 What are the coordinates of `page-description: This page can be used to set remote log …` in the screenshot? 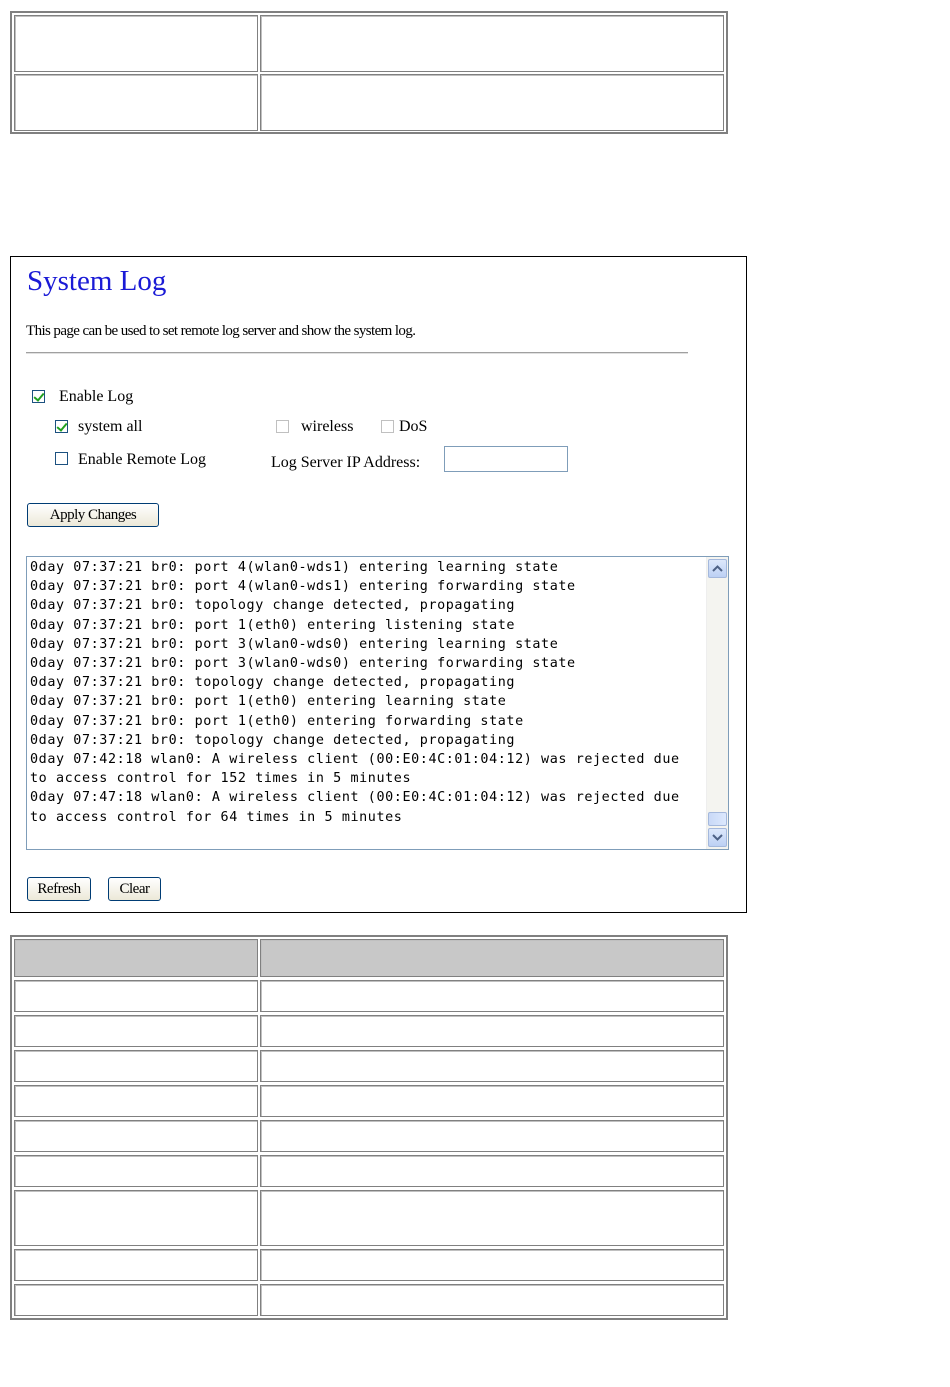 It's located at (221, 331).